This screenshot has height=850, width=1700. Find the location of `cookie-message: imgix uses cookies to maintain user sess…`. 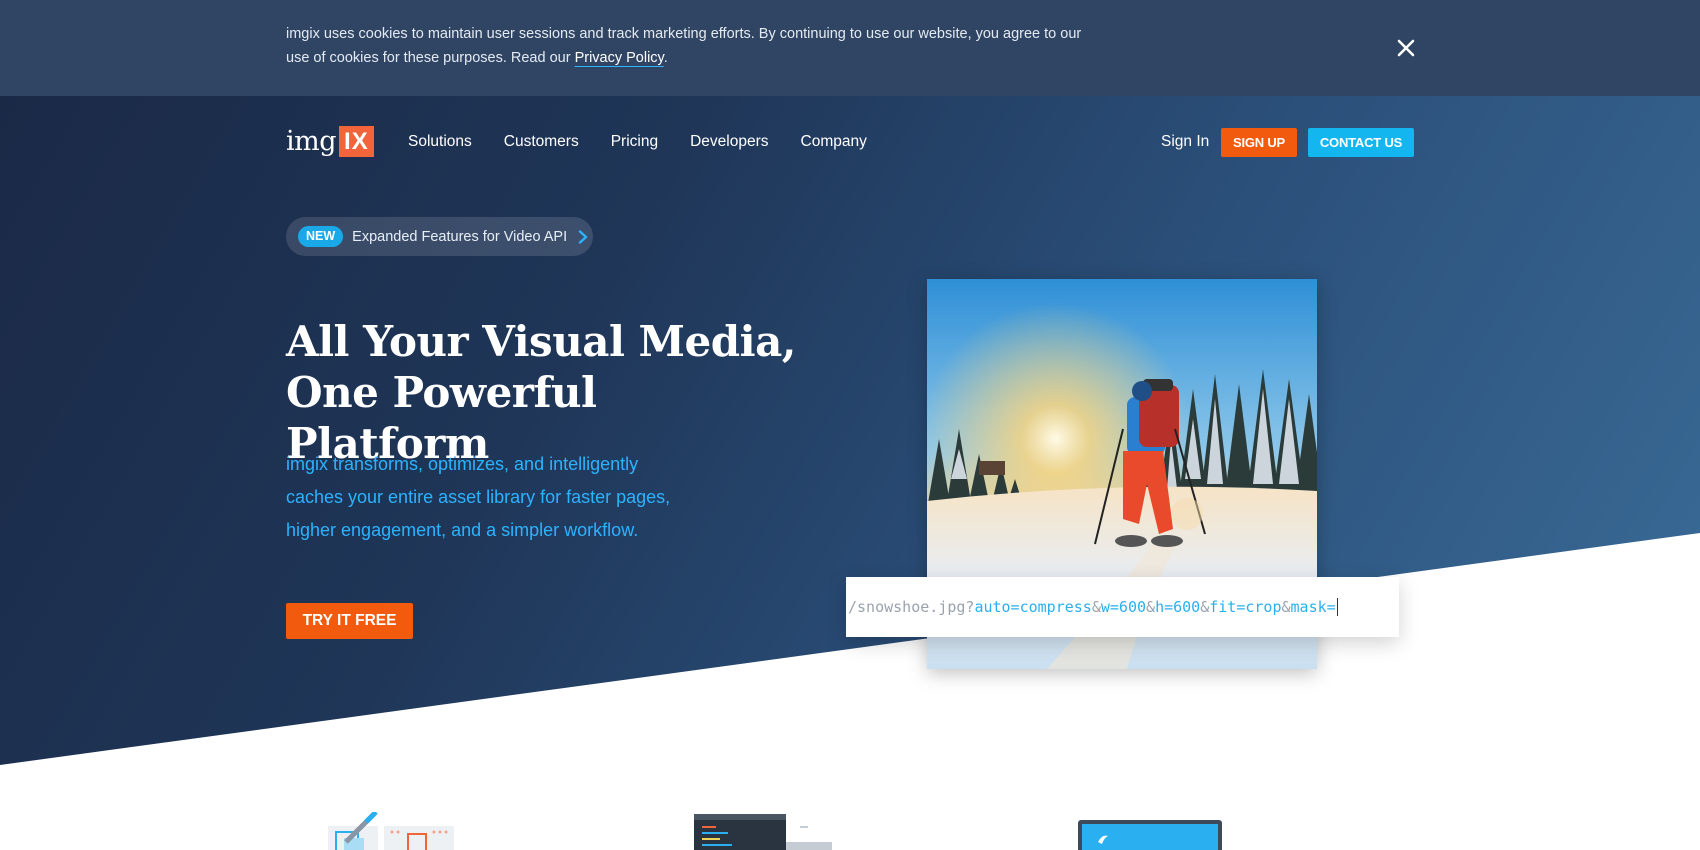

cookie-message: imgix uses cookies to maintain user sess… is located at coordinates (684, 46).